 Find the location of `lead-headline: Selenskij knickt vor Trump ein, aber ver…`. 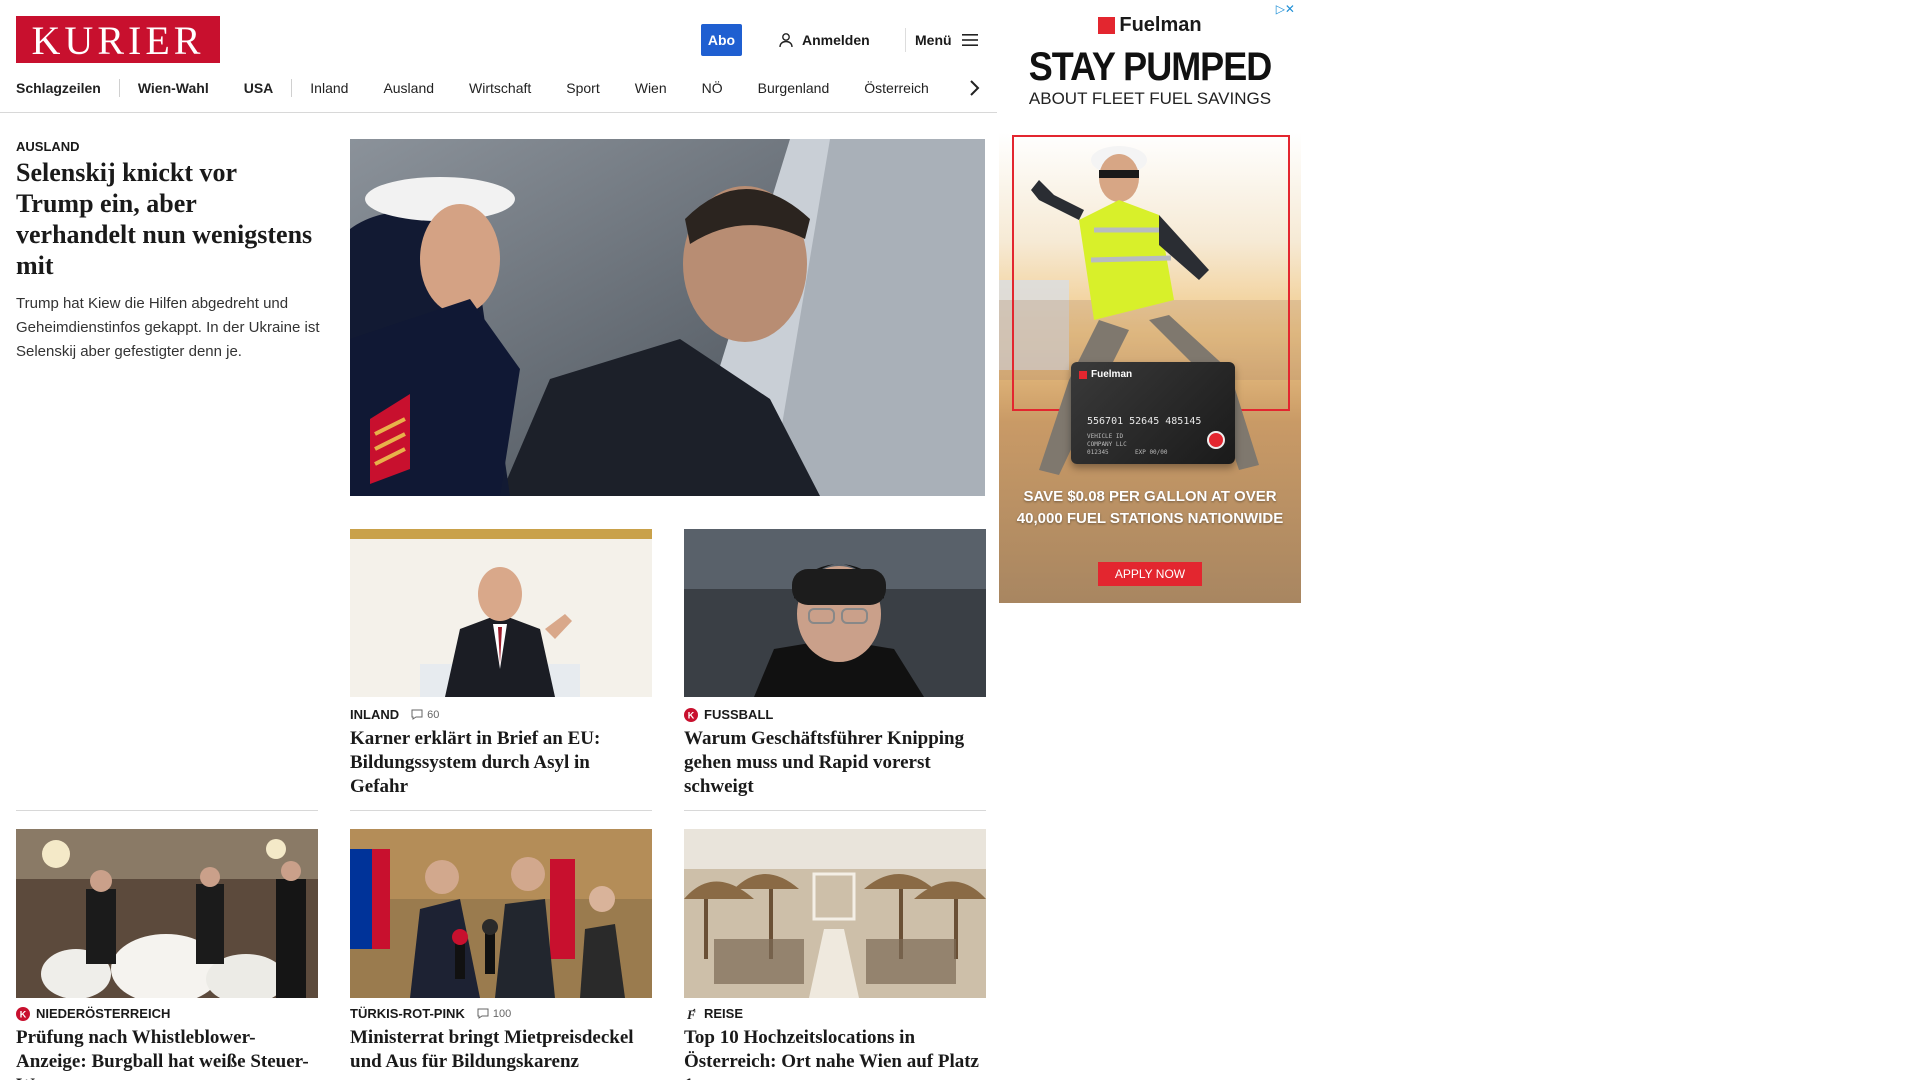

lead-headline: Selenskij knickt vor Trump ein, aber ver… is located at coordinates (166, 219).